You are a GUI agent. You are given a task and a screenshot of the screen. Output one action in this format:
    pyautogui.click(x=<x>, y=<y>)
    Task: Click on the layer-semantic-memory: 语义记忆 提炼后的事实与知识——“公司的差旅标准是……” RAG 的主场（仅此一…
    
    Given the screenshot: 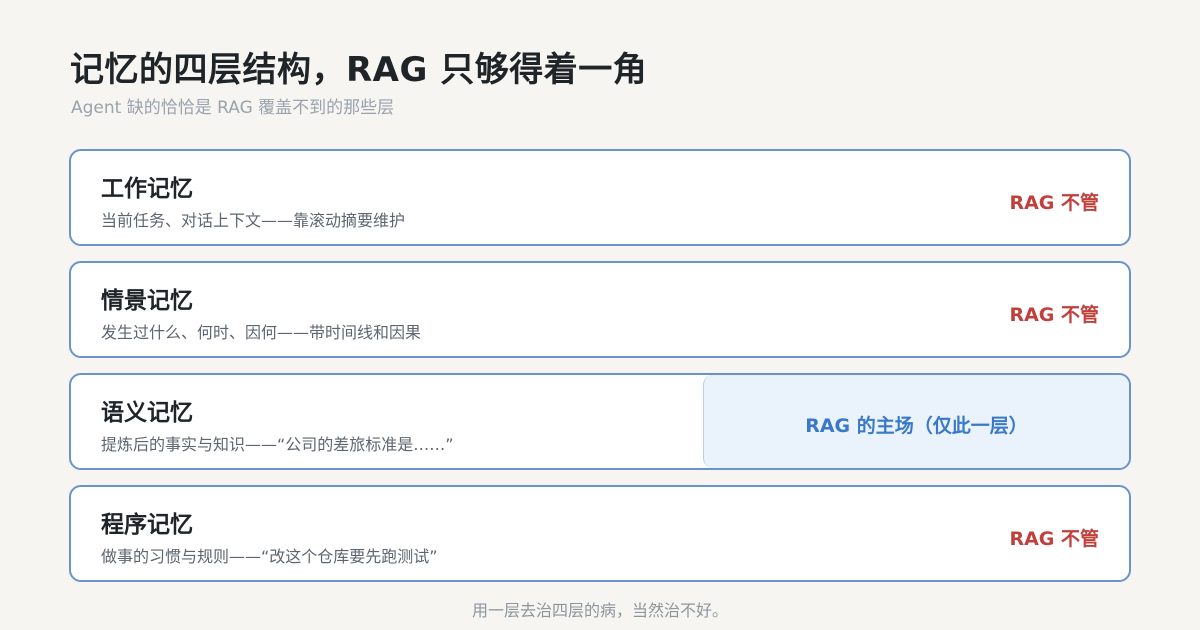 What is the action you would take?
    pyautogui.click(x=600, y=421)
    